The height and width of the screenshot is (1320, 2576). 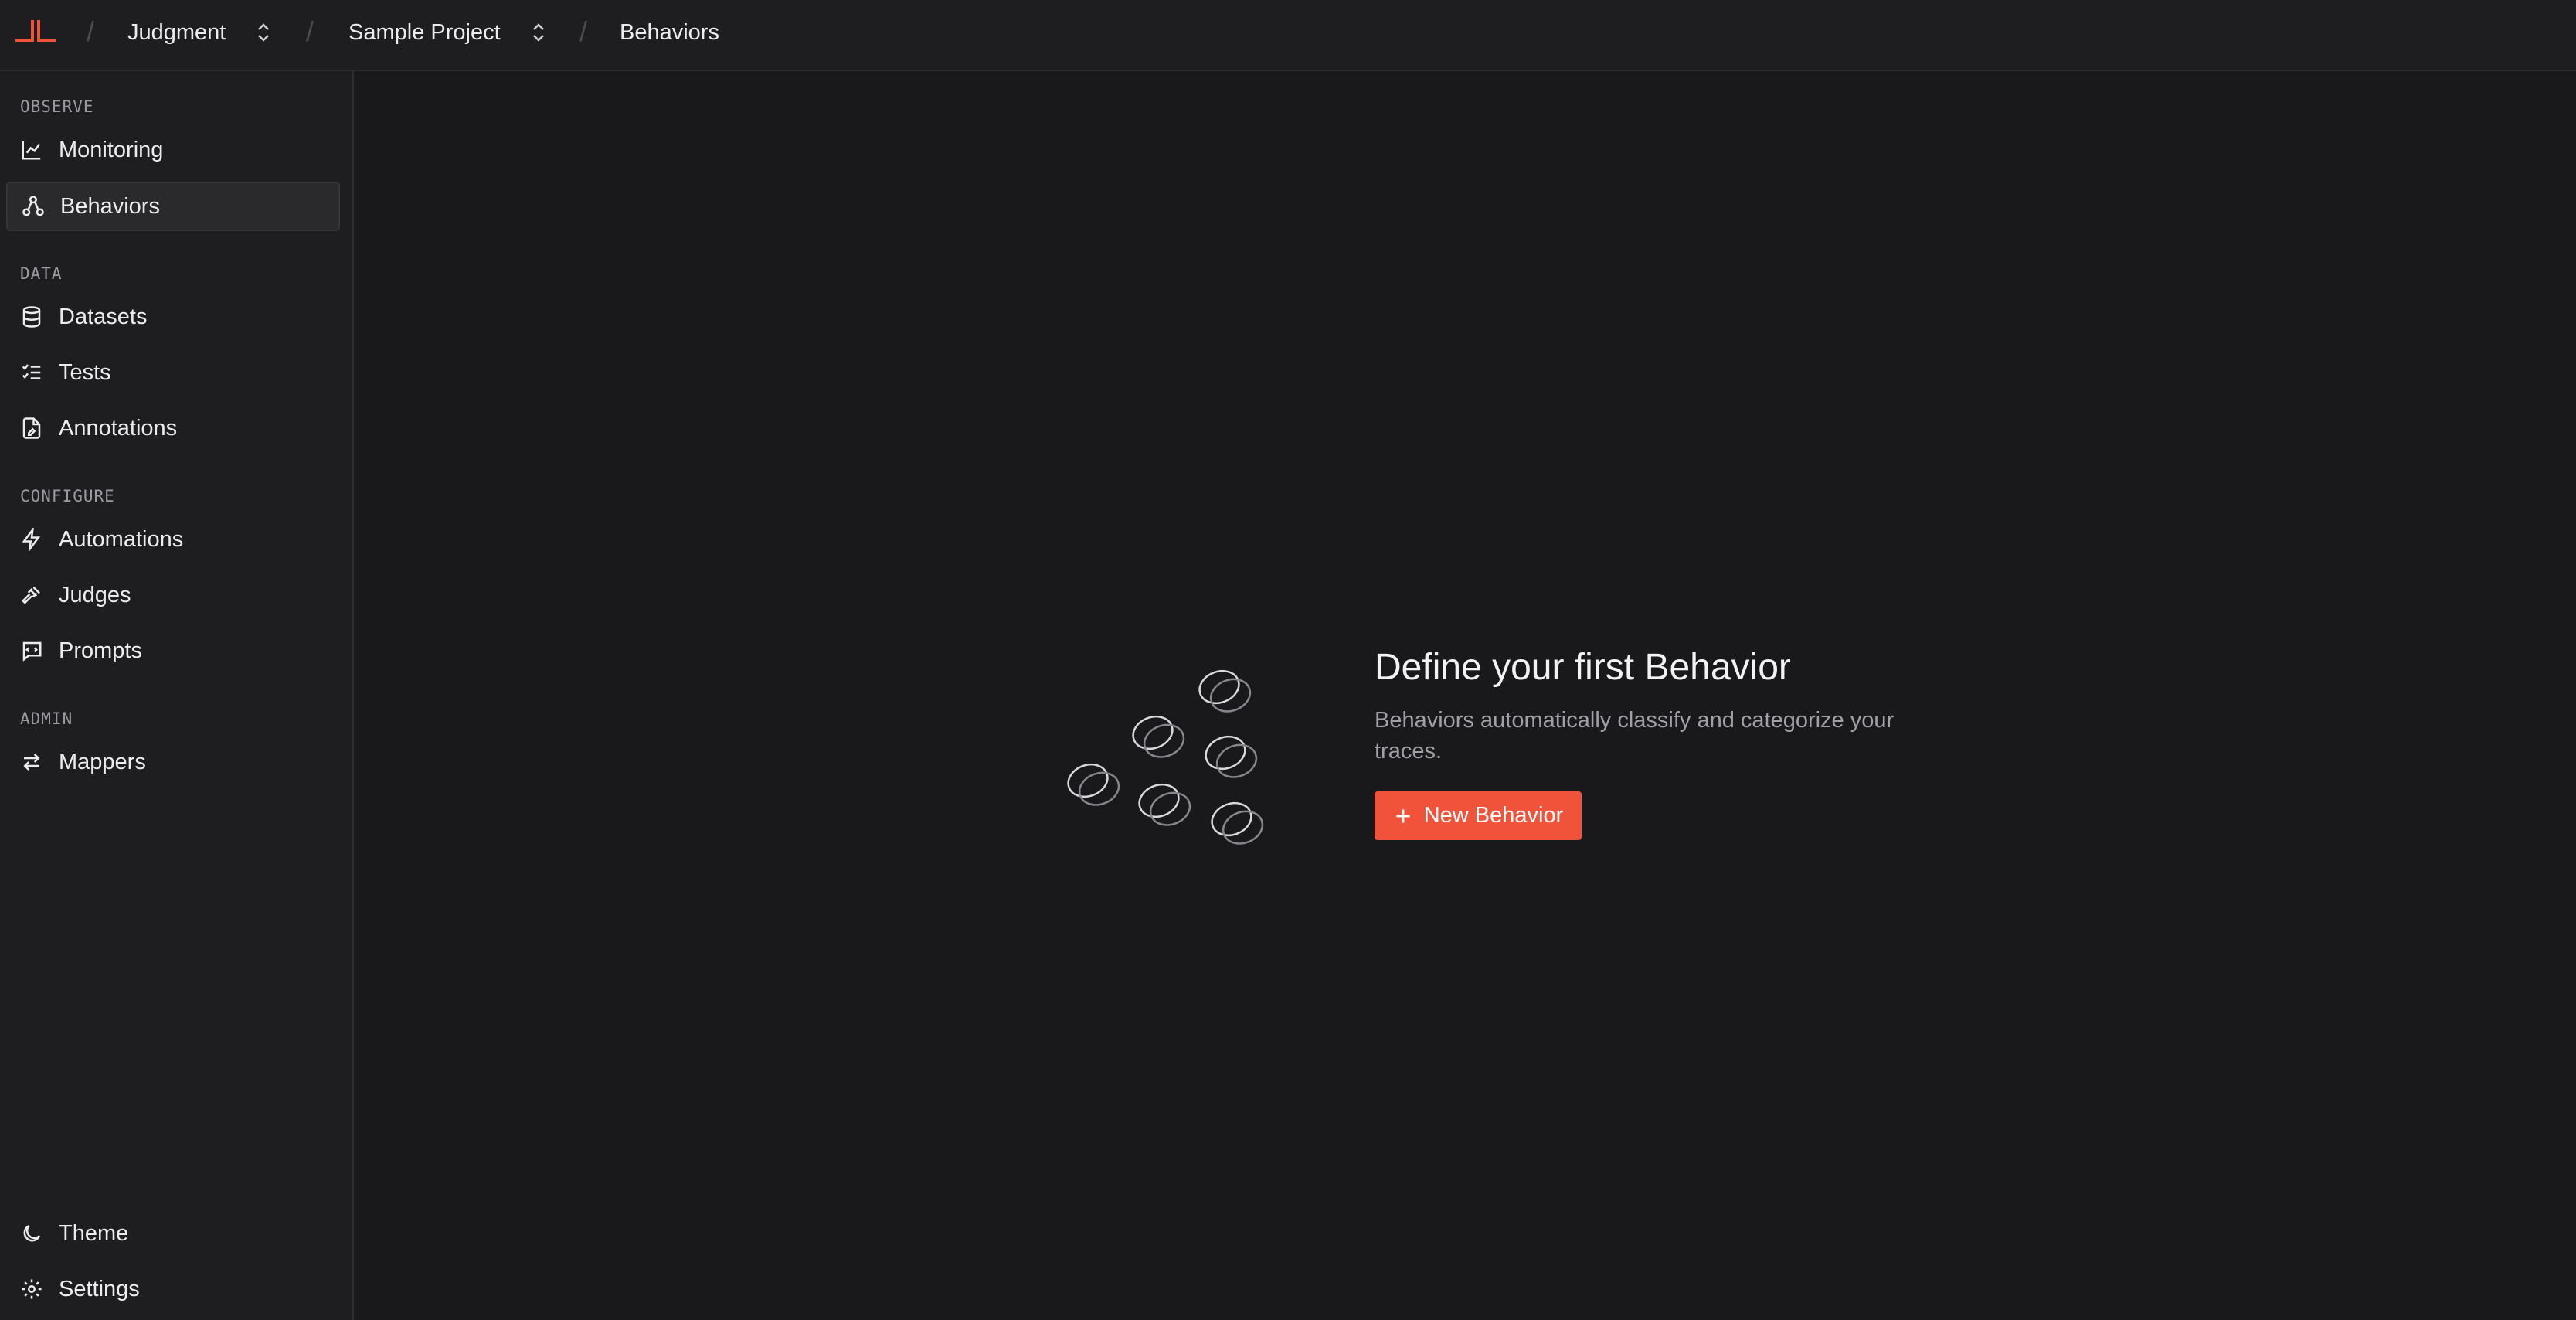 What do you see at coordinates (57, 106) in the screenshot?
I see `section-label-observe: OBSERVE` at bounding box center [57, 106].